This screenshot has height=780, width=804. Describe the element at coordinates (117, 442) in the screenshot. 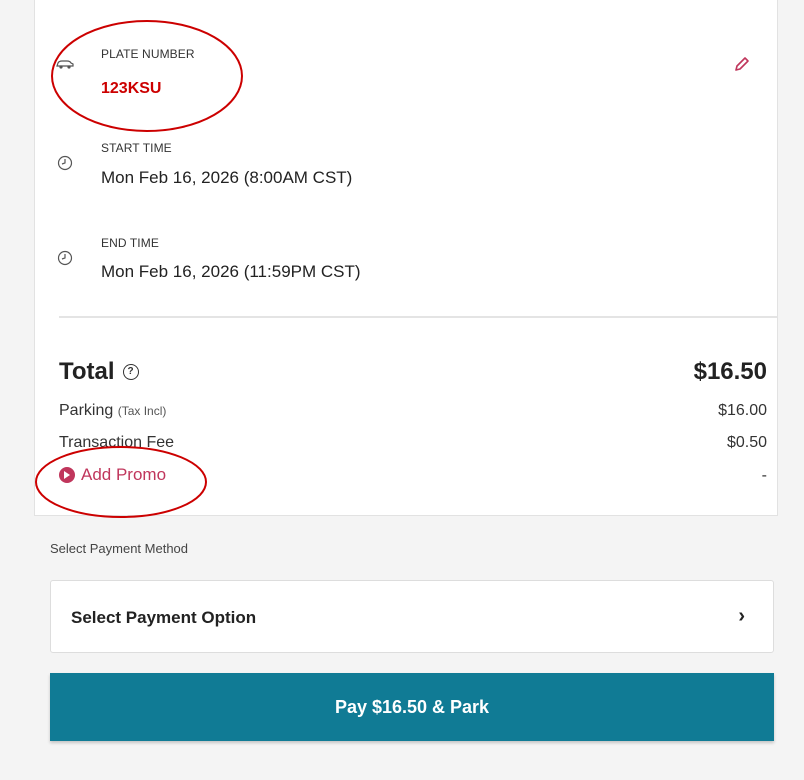

I see `transaction-fee-label: Transaction Fee` at that location.